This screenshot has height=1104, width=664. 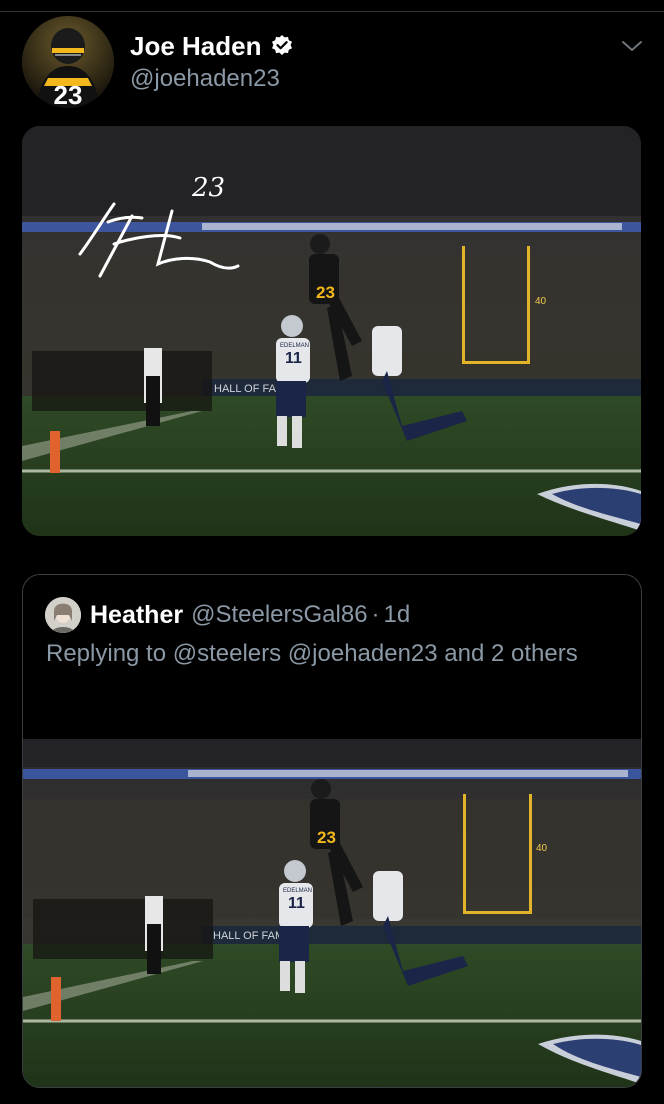 What do you see at coordinates (297, 891) in the screenshot?
I see `quoted-receiver-nameplate: EDELMAN` at bounding box center [297, 891].